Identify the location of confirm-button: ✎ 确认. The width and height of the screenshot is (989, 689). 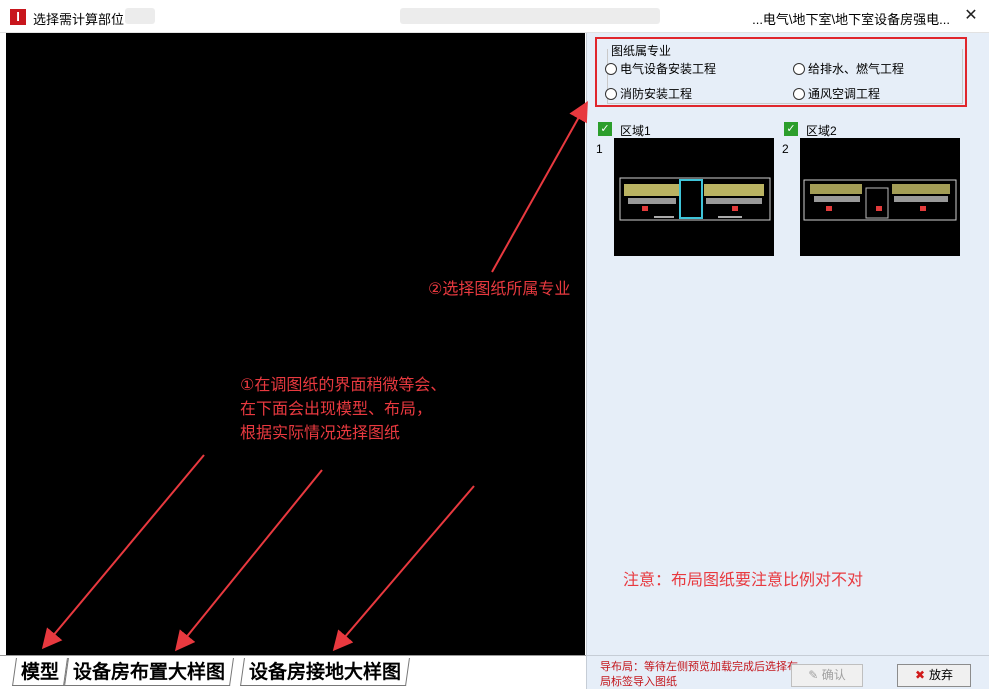
(827, 675).